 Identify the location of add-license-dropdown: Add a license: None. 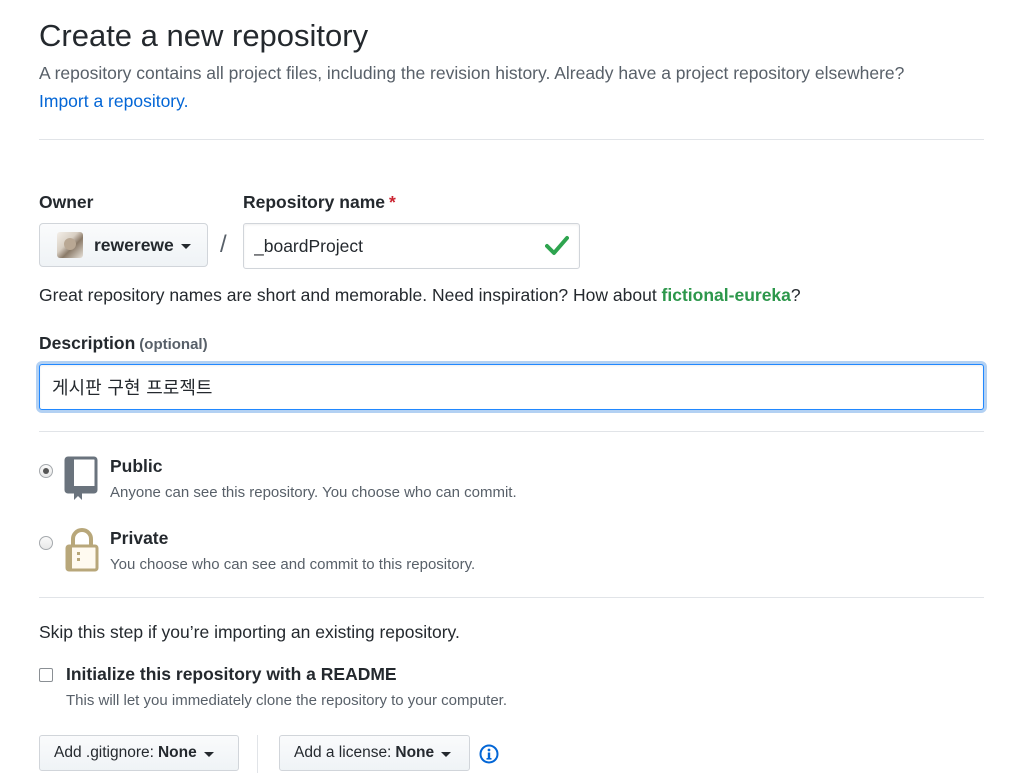
(374, 753).